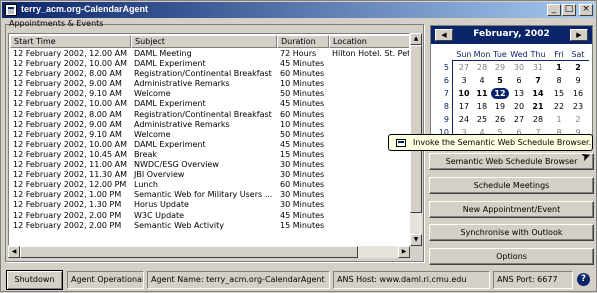  I want to click on horizontal-scrollbar: ◀ ▶, so click(209, 252).